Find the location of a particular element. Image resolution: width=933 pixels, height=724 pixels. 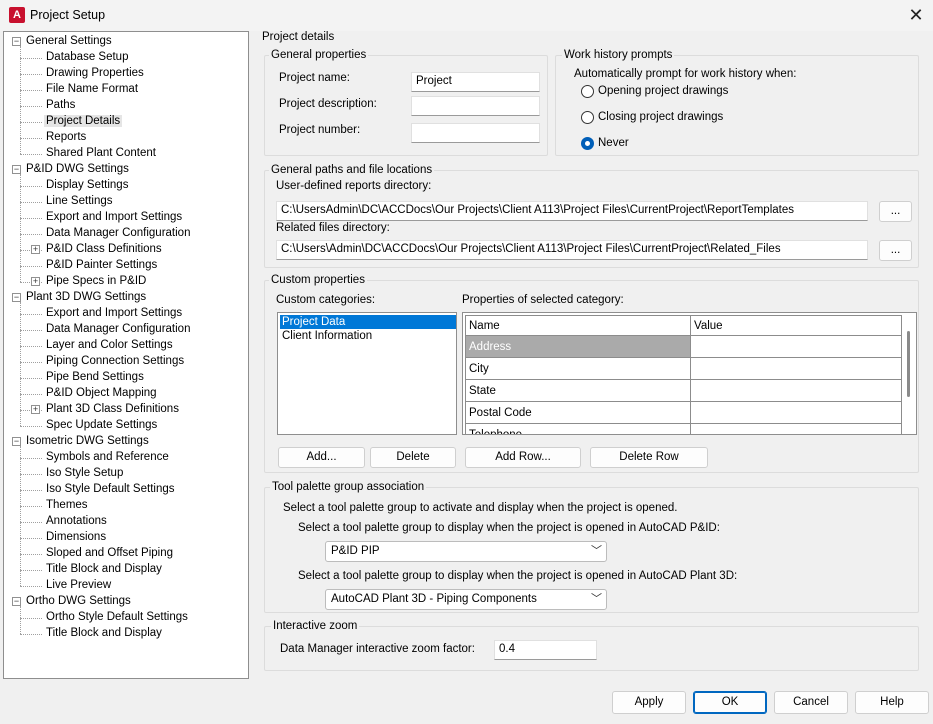

tree-item: Dimensions is located at coordinates (76, 538).